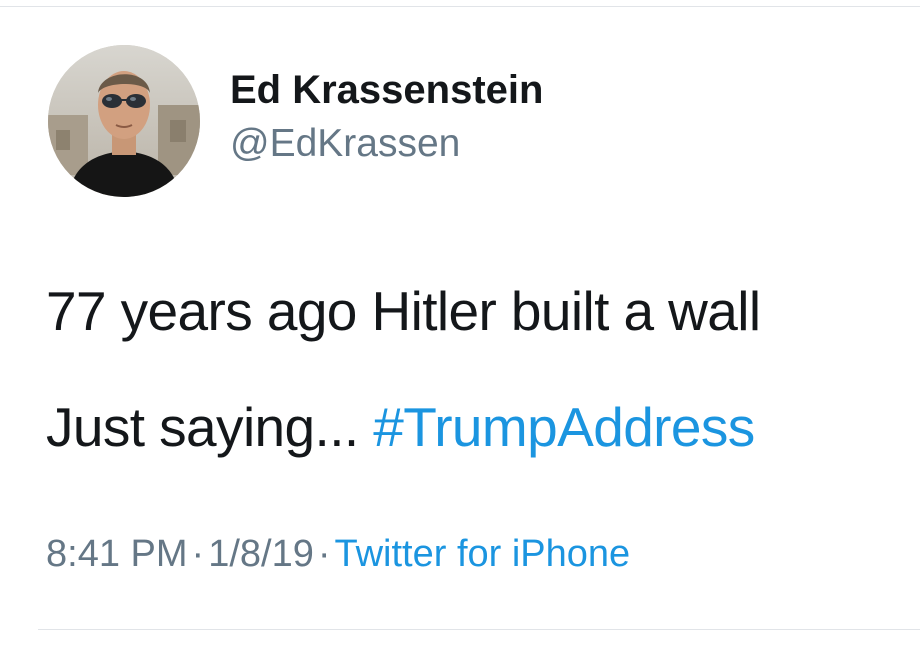 The width and height of the screenshot is (920, 648). Describe the element at coordinates (345, 144) in the screenshot. I see `user-handle: @EdKrassen` at that location.